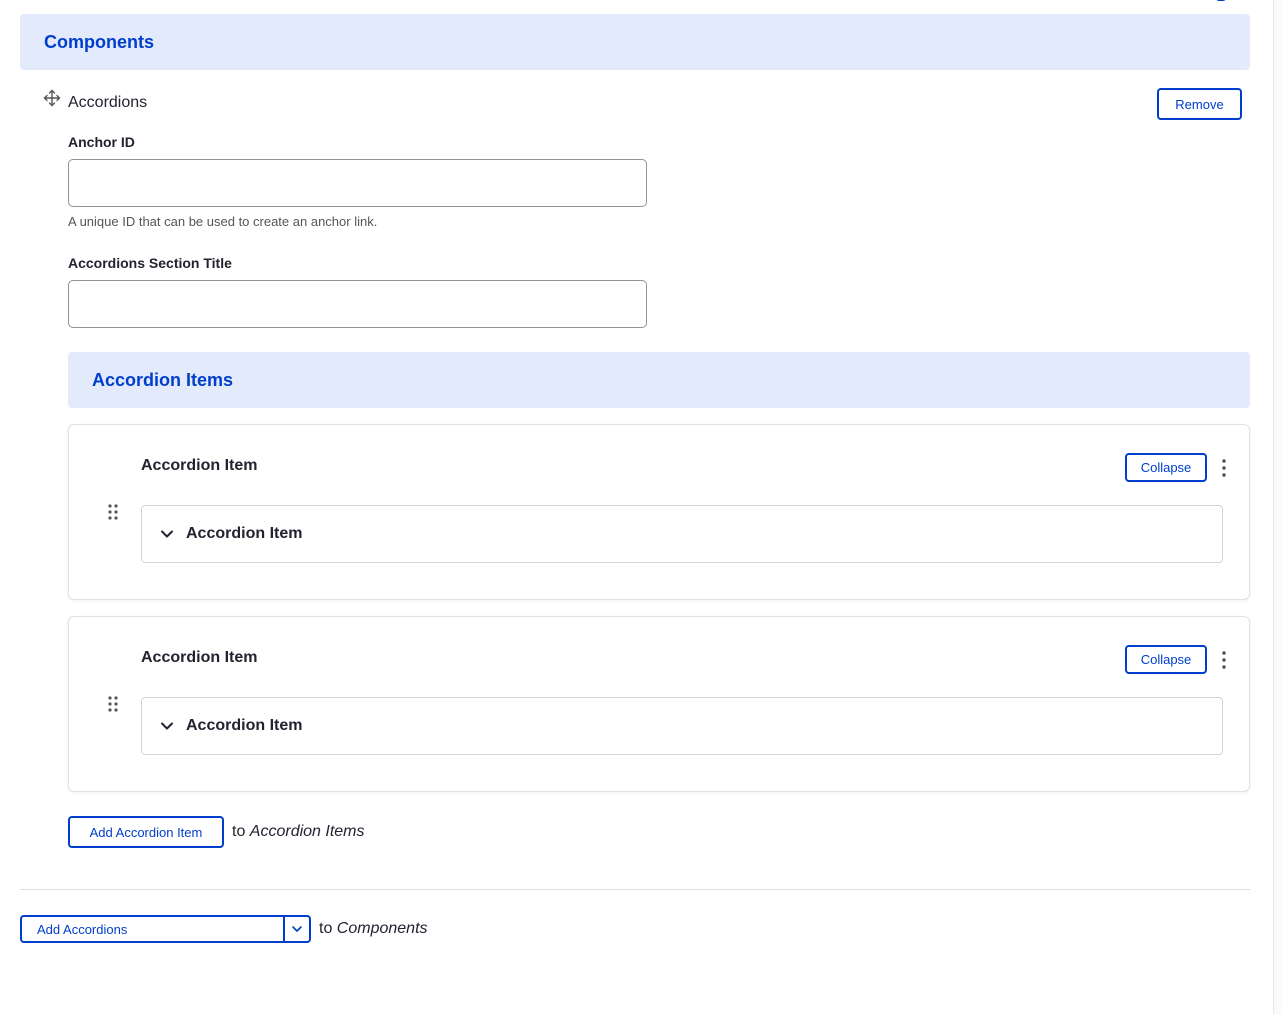 The width and height of the screenshot is (1282, 1014). Describe the element at coordinates (146, 832) in the screenshot. I see `add-accordion-item-button: Add Accordion Item` at that location.